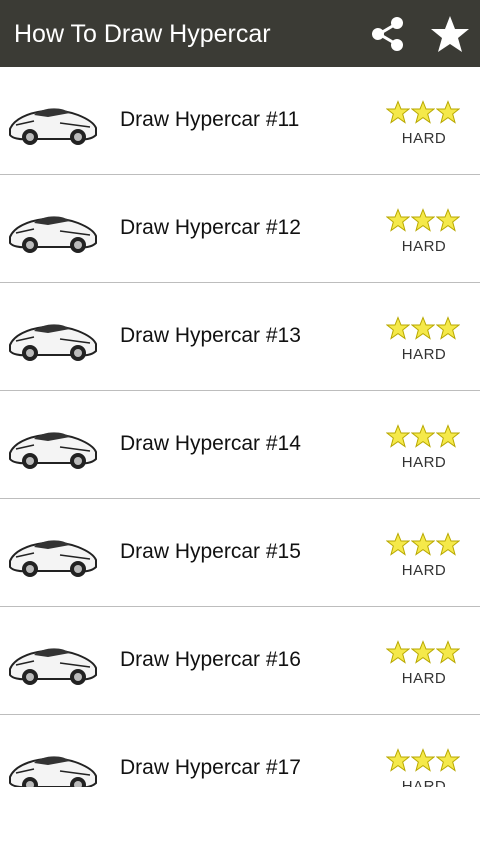 This screenshot has width=480, height=854. What do you see at coordinates (450, 34) in the screenshot?
I see `star-icon` at bounding box center [450, 34].